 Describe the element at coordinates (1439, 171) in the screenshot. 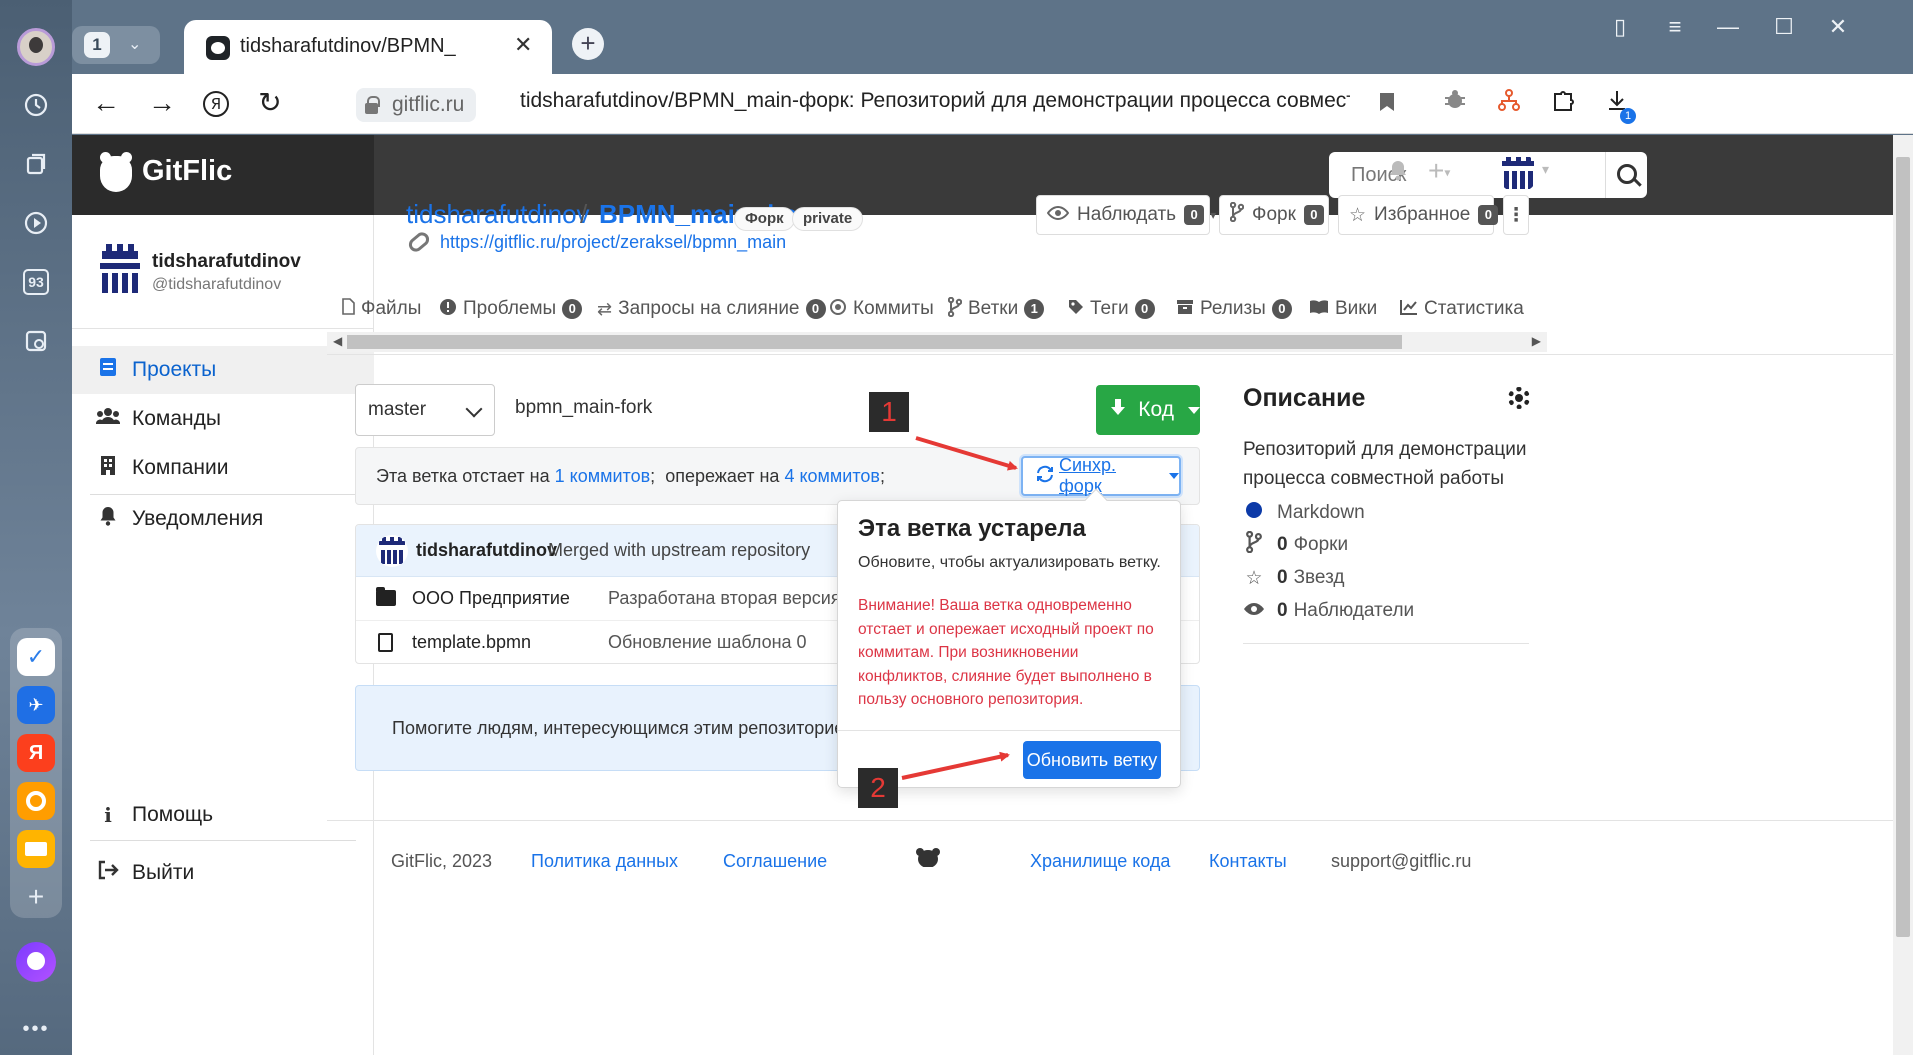

I see `create-plus-icon: +▾` at that location.